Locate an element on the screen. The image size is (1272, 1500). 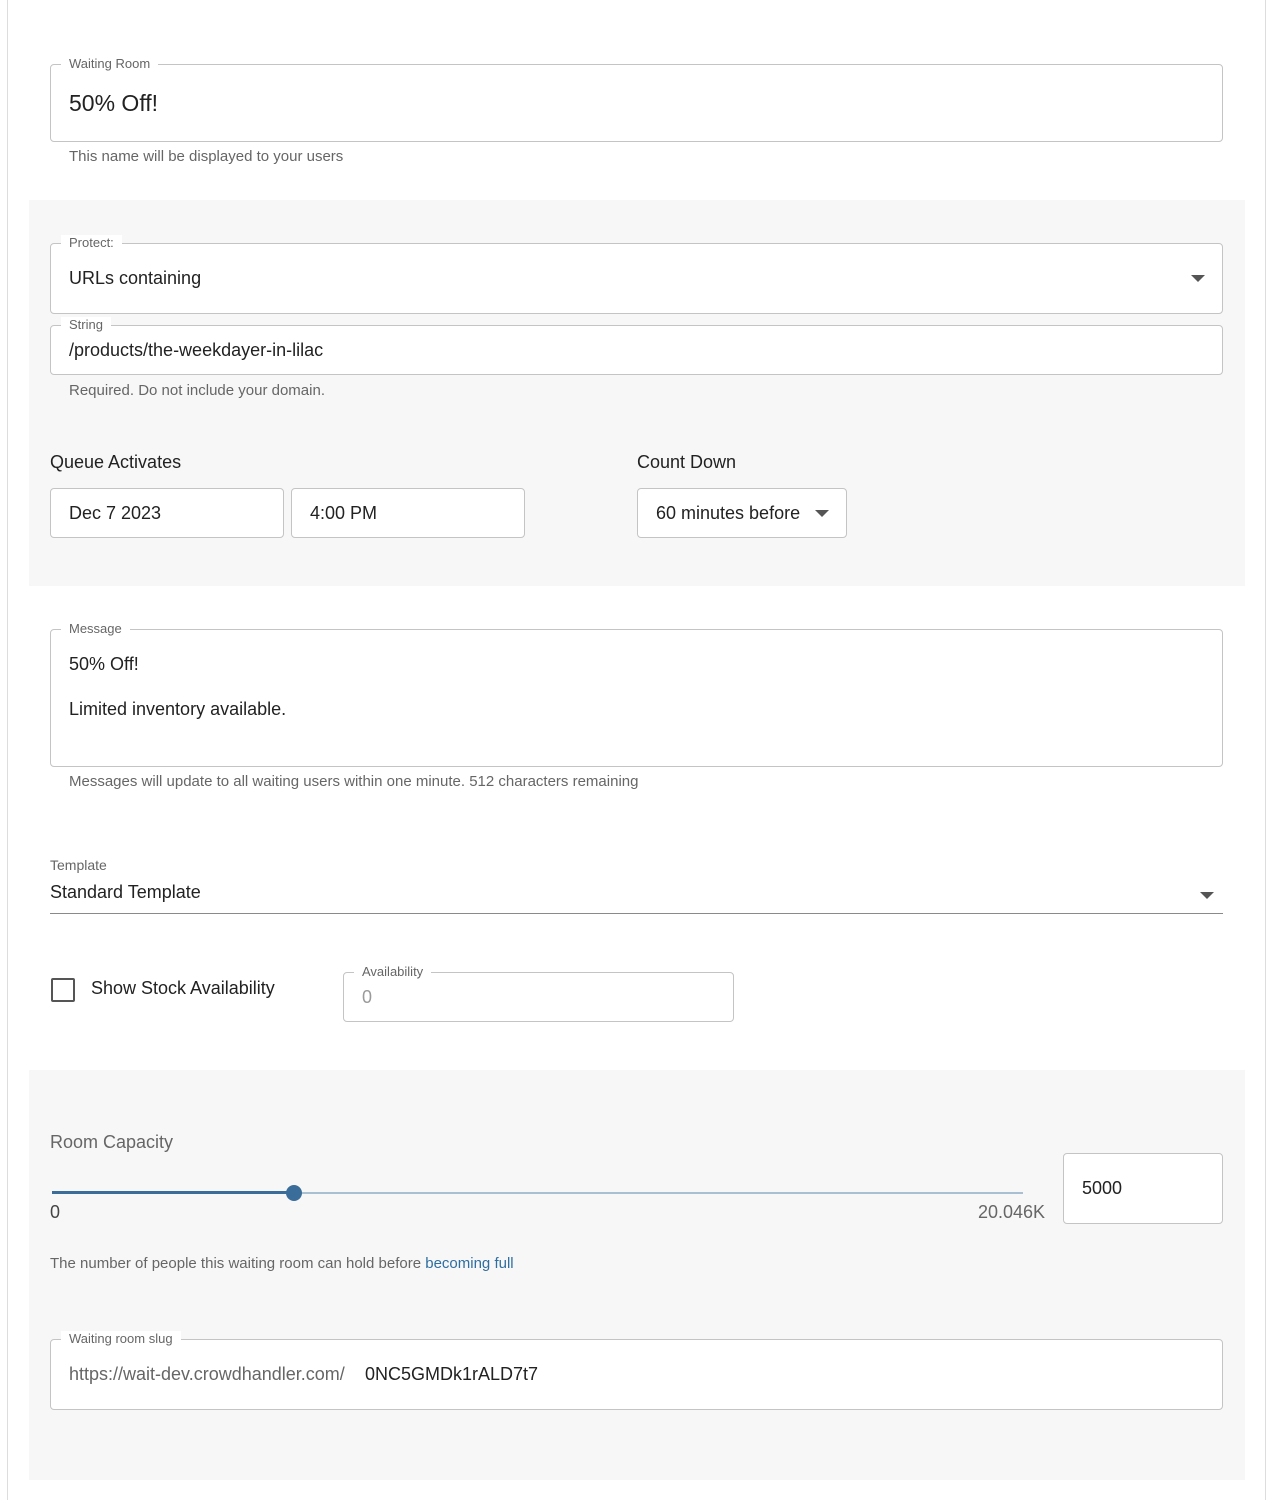
slug-prefix: https://wait-dev.crowdhandler.com/ is located at coordinates (207, 1374).